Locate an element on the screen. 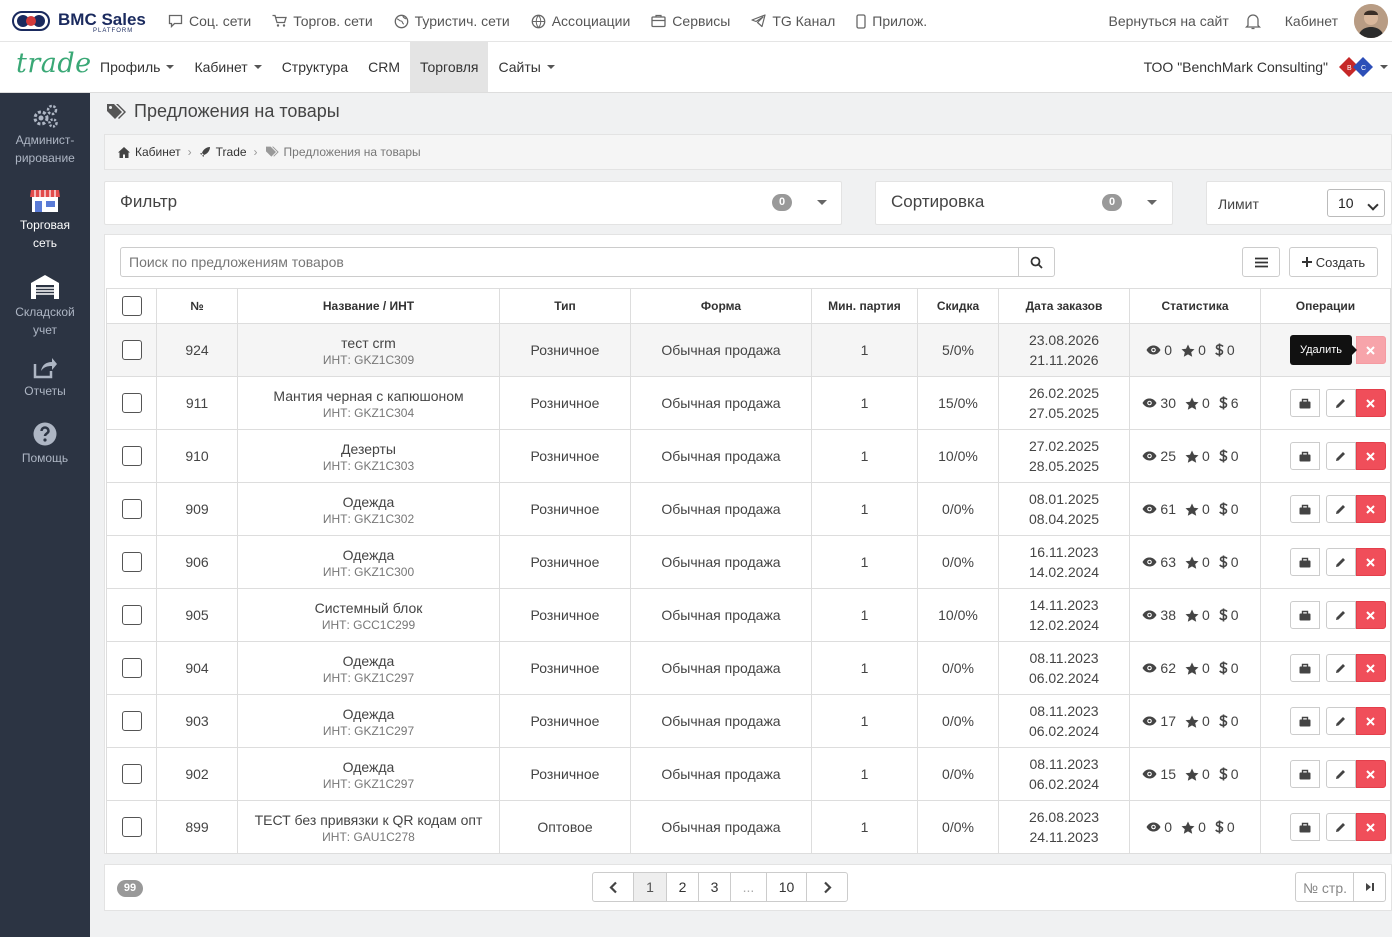  search-input: Поиск по предложениям товаров is located at coordinates (569, 262).